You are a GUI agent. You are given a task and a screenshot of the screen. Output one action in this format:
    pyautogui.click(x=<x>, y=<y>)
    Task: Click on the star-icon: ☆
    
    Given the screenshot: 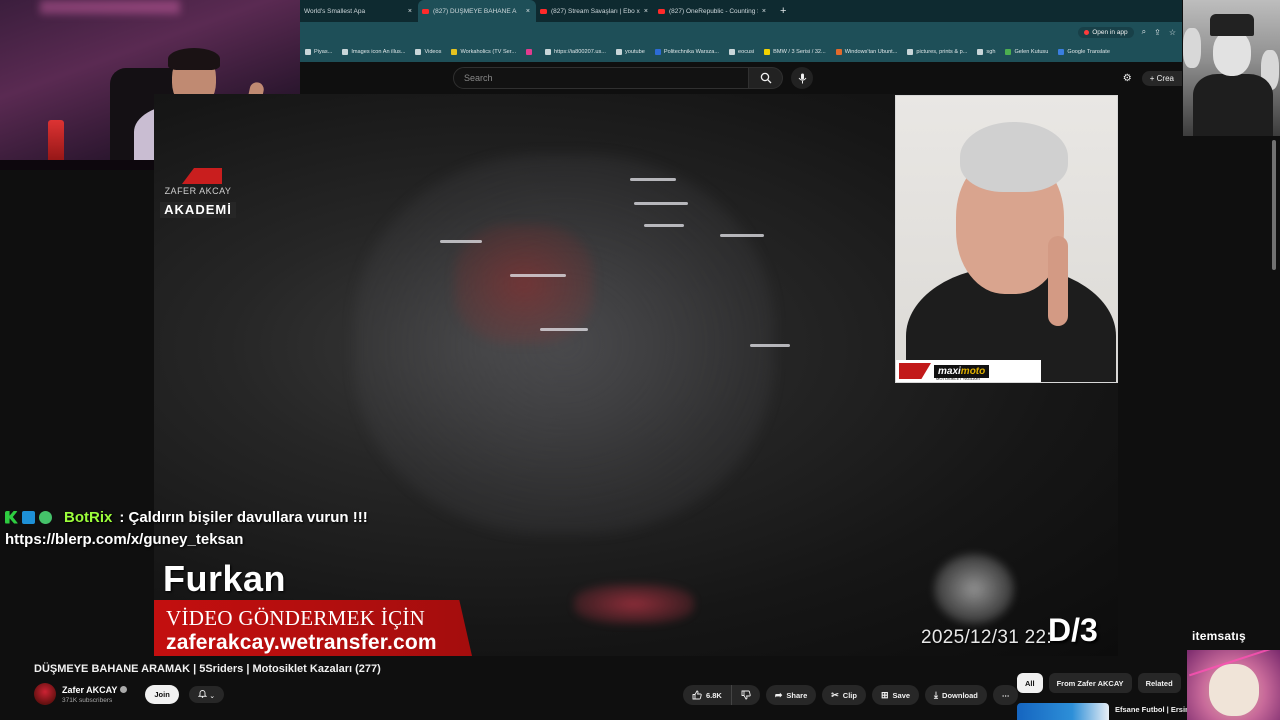 What is the action you would take?
    pyautogui.click(x=1172, y=32)
    